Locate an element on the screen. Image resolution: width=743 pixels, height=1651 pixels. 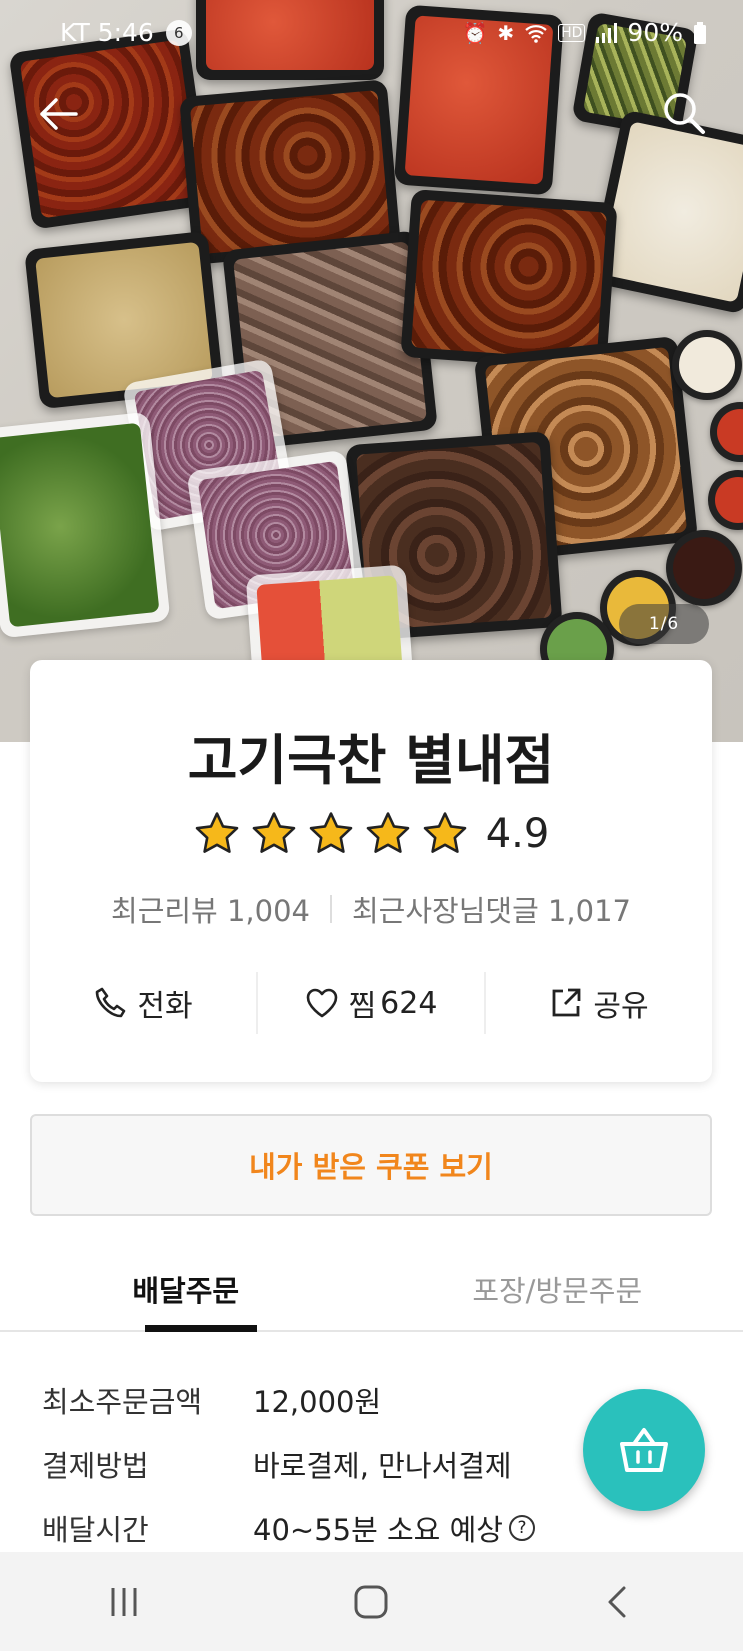
heart-icon is located at coordinates (321, 1003).